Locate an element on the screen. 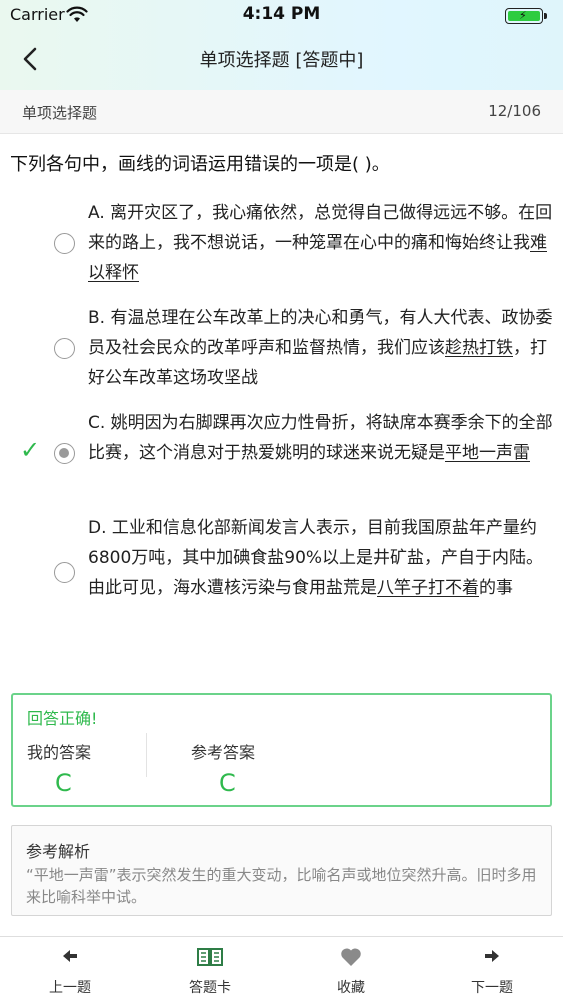  battery-icon: ⚡ is located at coordinates (527, 16).